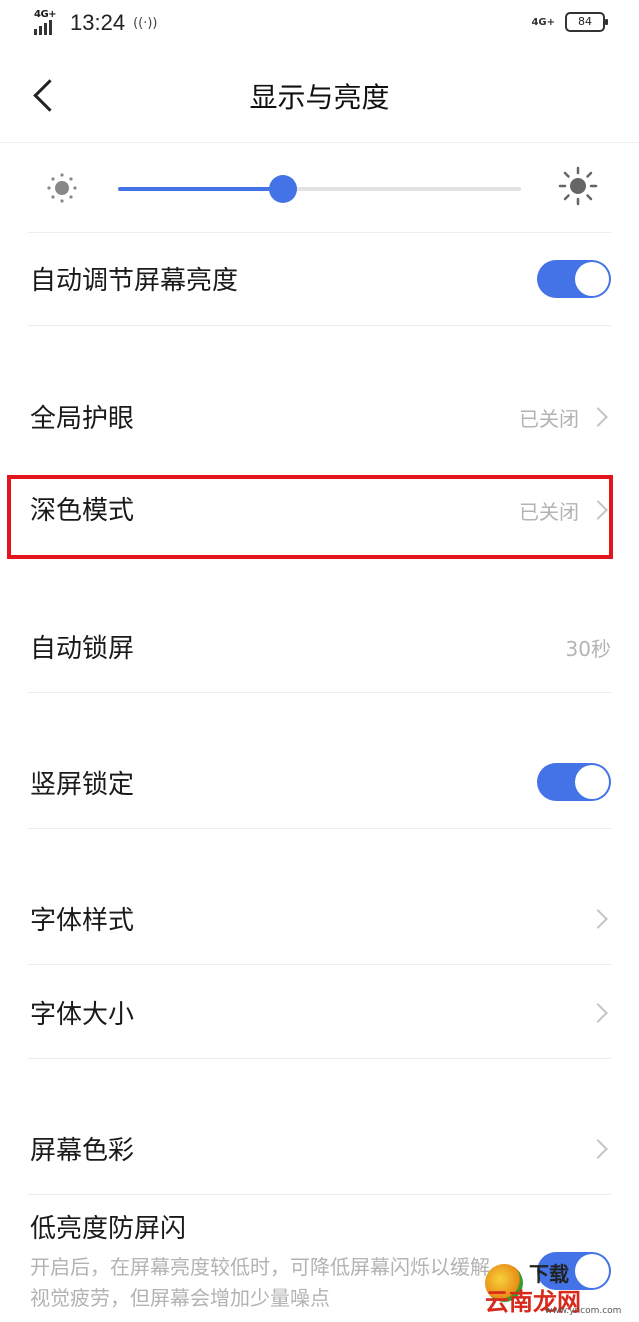 Image resolution: width=639 pixels, height=1322 pixels. I want to click on setting-screen-color: 屏幕色彩, so click(319, 1148).